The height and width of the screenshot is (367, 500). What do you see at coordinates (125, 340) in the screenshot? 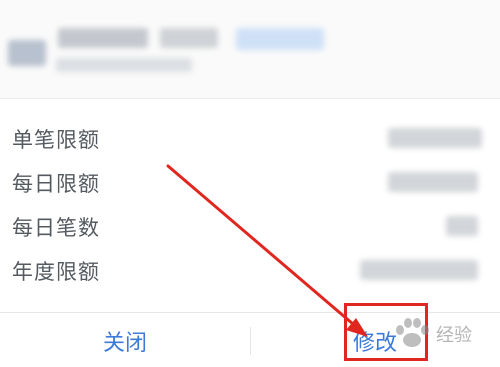
I see `close-button: 关闭` at bounding box center [125, 340].